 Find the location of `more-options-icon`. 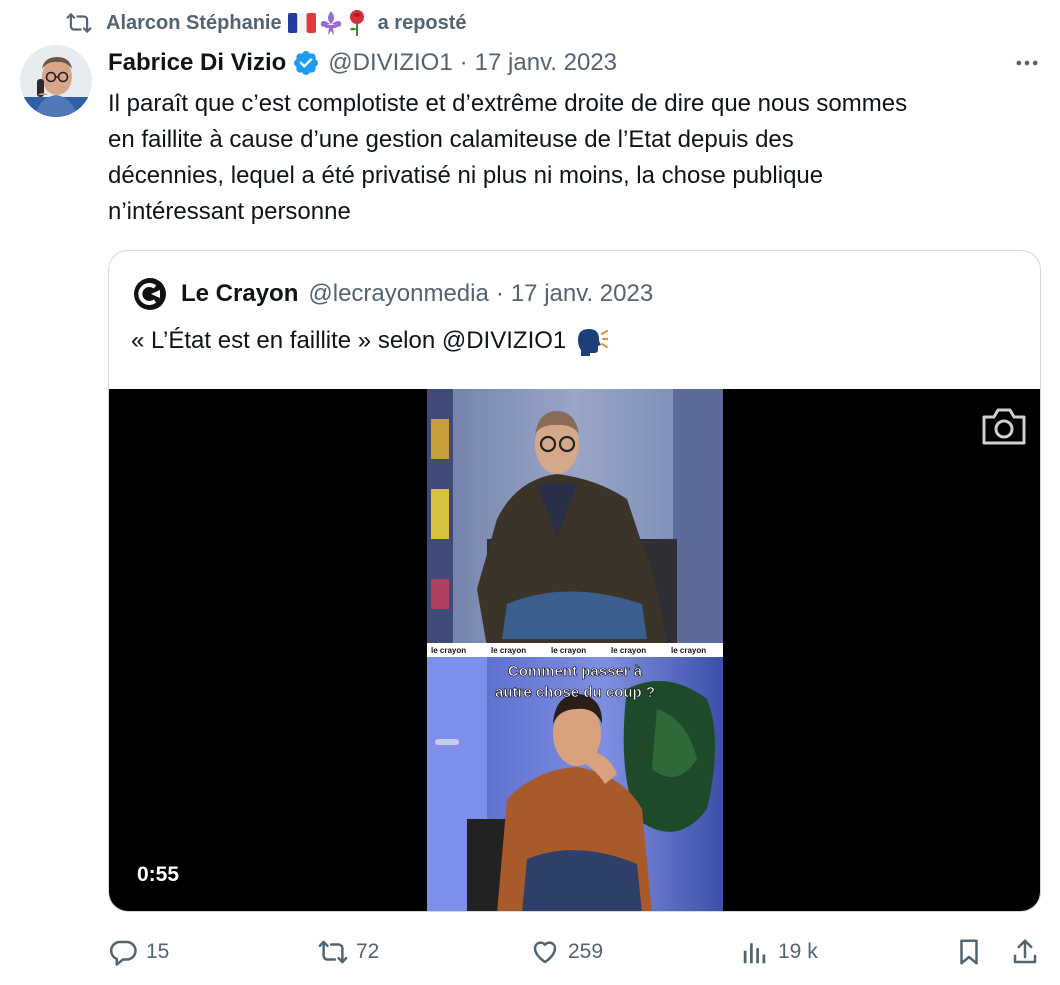

more-options-icon is located at coordinates (1027, 63).